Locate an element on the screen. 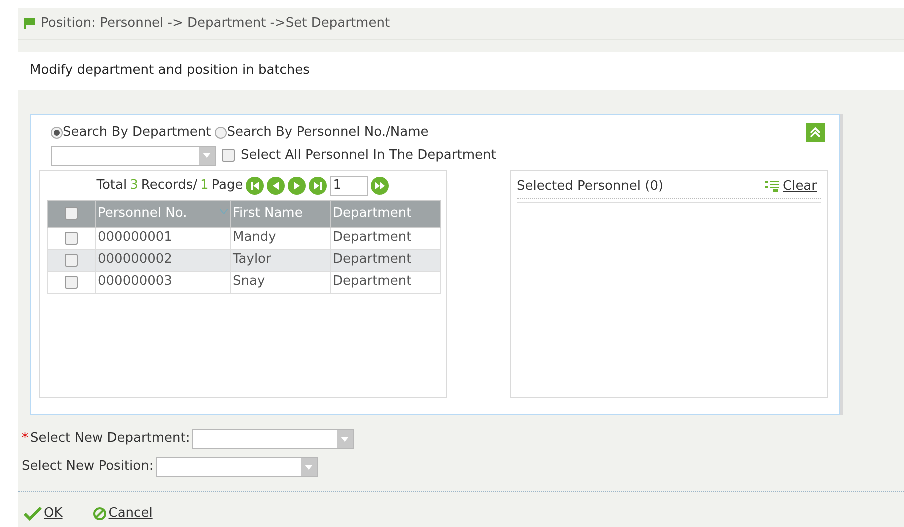 The width and height of the screenshot is (904, 527). flag-icon is located at coordinates (29, 23).